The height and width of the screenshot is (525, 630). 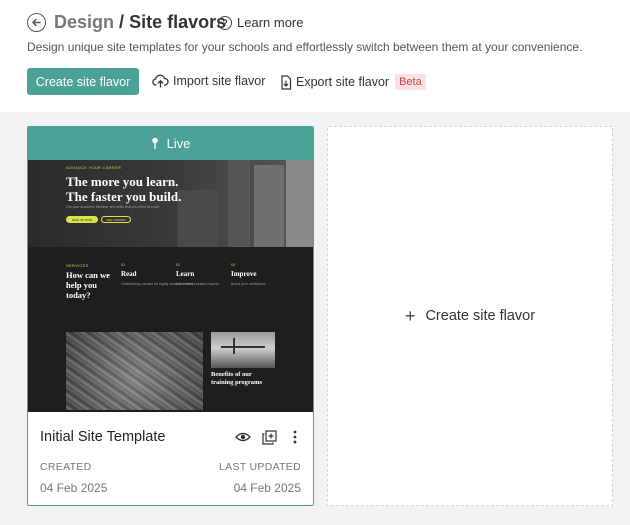 What do you see at coordinates (122, 181) in the screenshot?
I see `preview-hero-title-line1: The more you learn.` at bounding box center [122, 181].